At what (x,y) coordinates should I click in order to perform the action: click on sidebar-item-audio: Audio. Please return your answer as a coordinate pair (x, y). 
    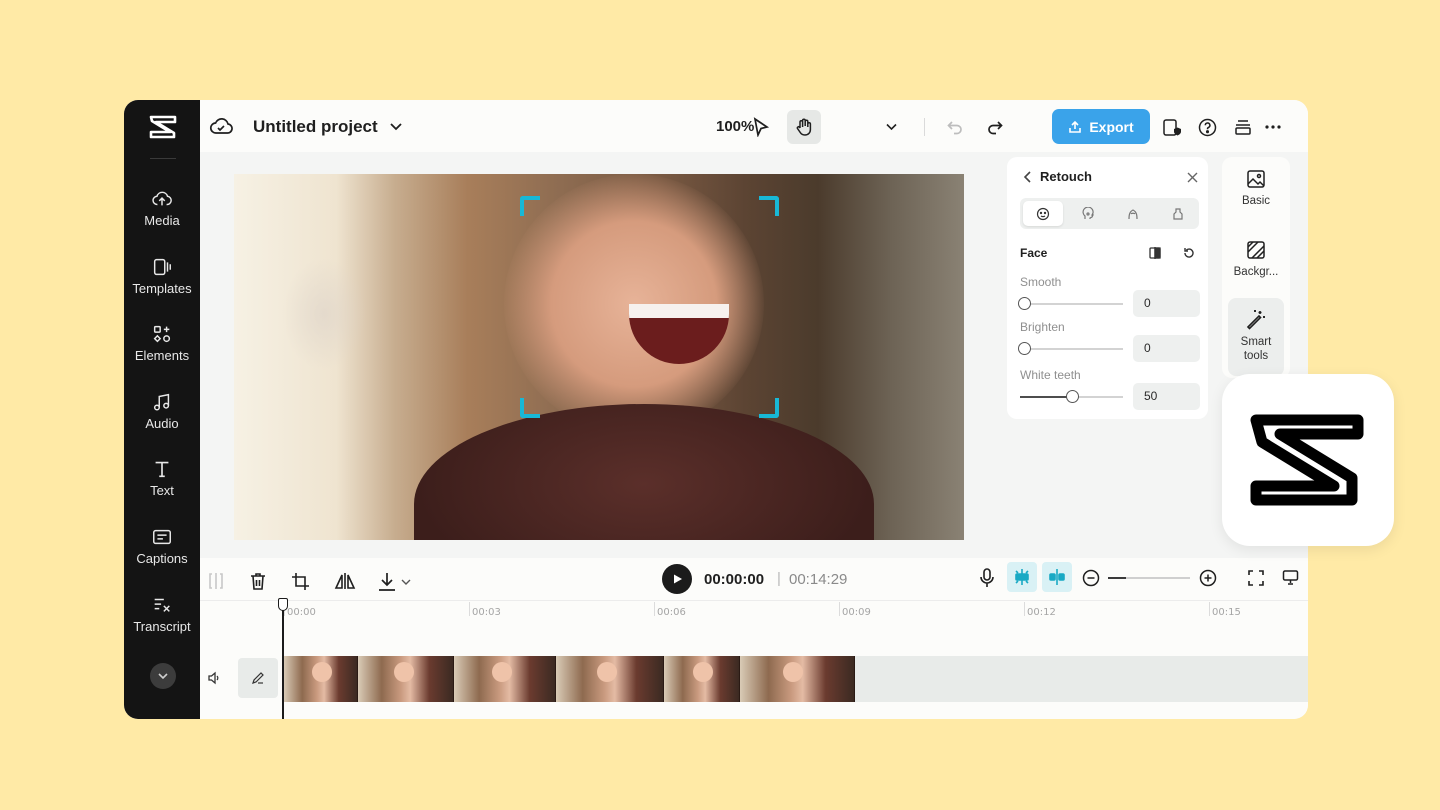
    Looking at the image, I should click on (162, 419).